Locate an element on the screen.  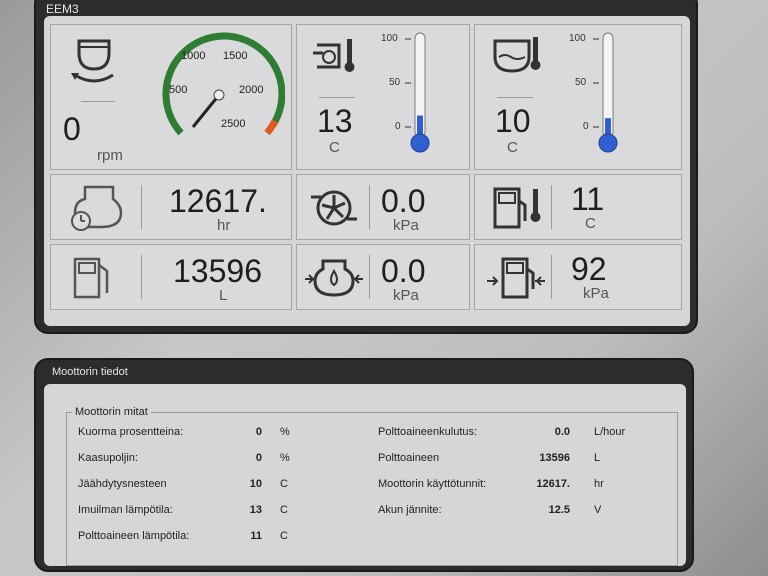
oil-temp-icon is located at coordinates (517, 55).